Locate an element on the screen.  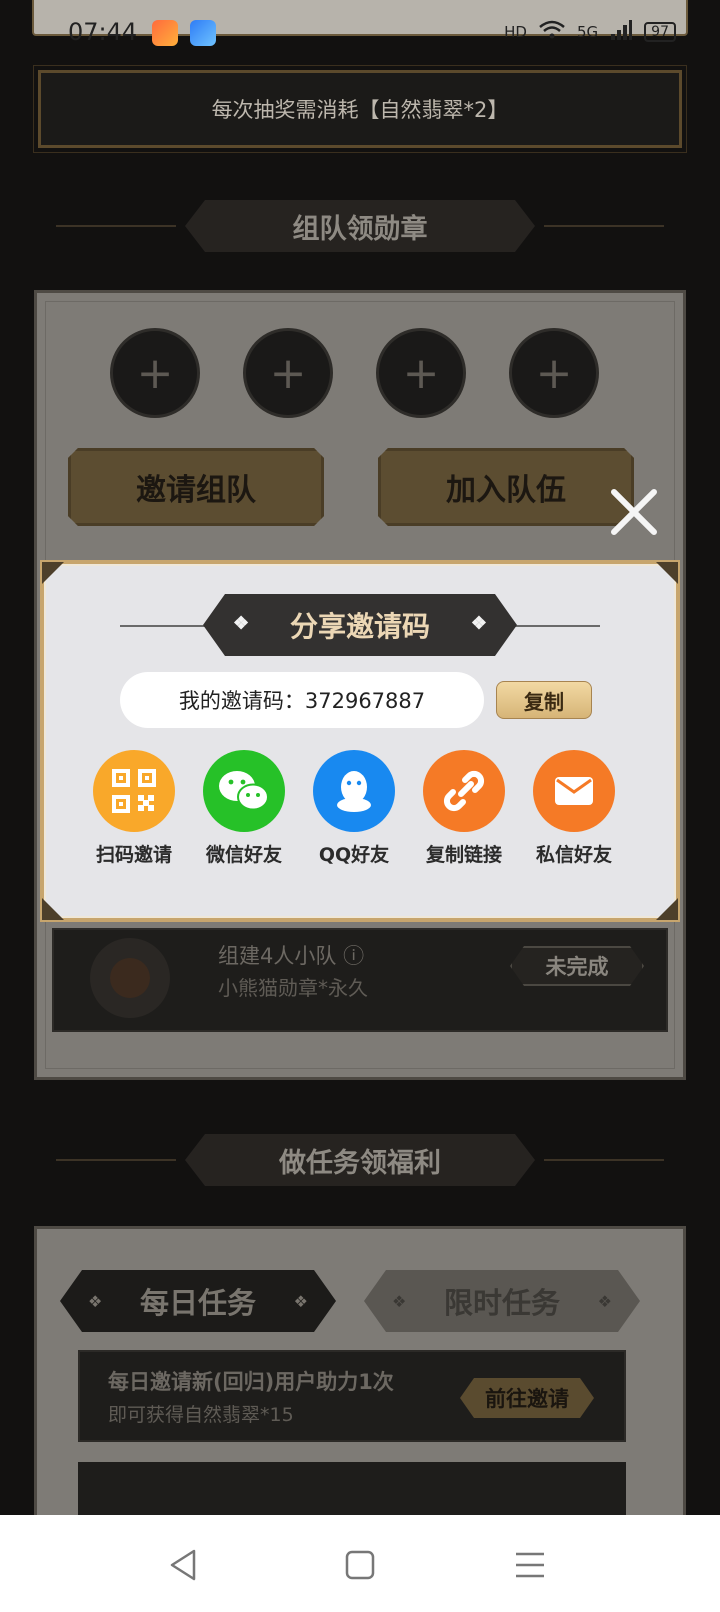
qq-icon is located at coordinates (354, 791).